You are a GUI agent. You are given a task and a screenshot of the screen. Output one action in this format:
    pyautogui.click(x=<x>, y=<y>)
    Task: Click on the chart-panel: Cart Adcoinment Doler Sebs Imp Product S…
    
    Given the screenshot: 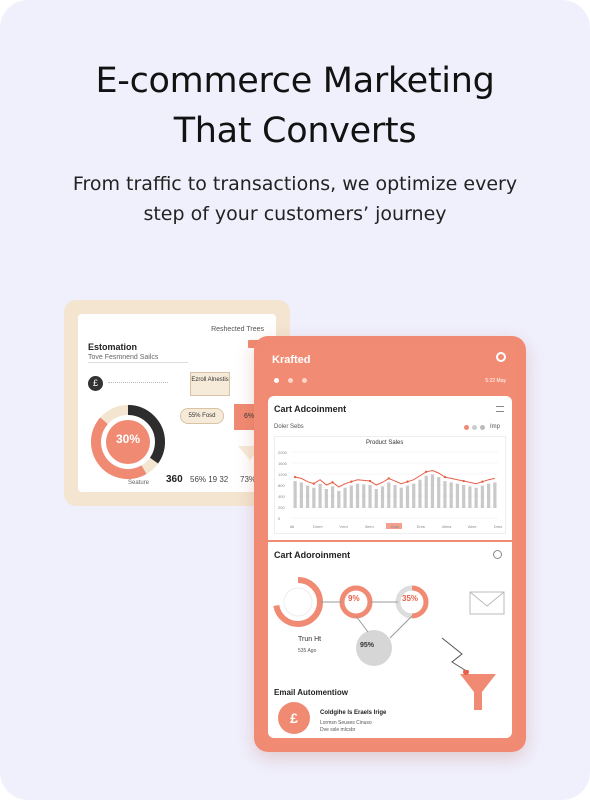 What is the action you would take?
    pyautogui.click(x=390, y=468)
    